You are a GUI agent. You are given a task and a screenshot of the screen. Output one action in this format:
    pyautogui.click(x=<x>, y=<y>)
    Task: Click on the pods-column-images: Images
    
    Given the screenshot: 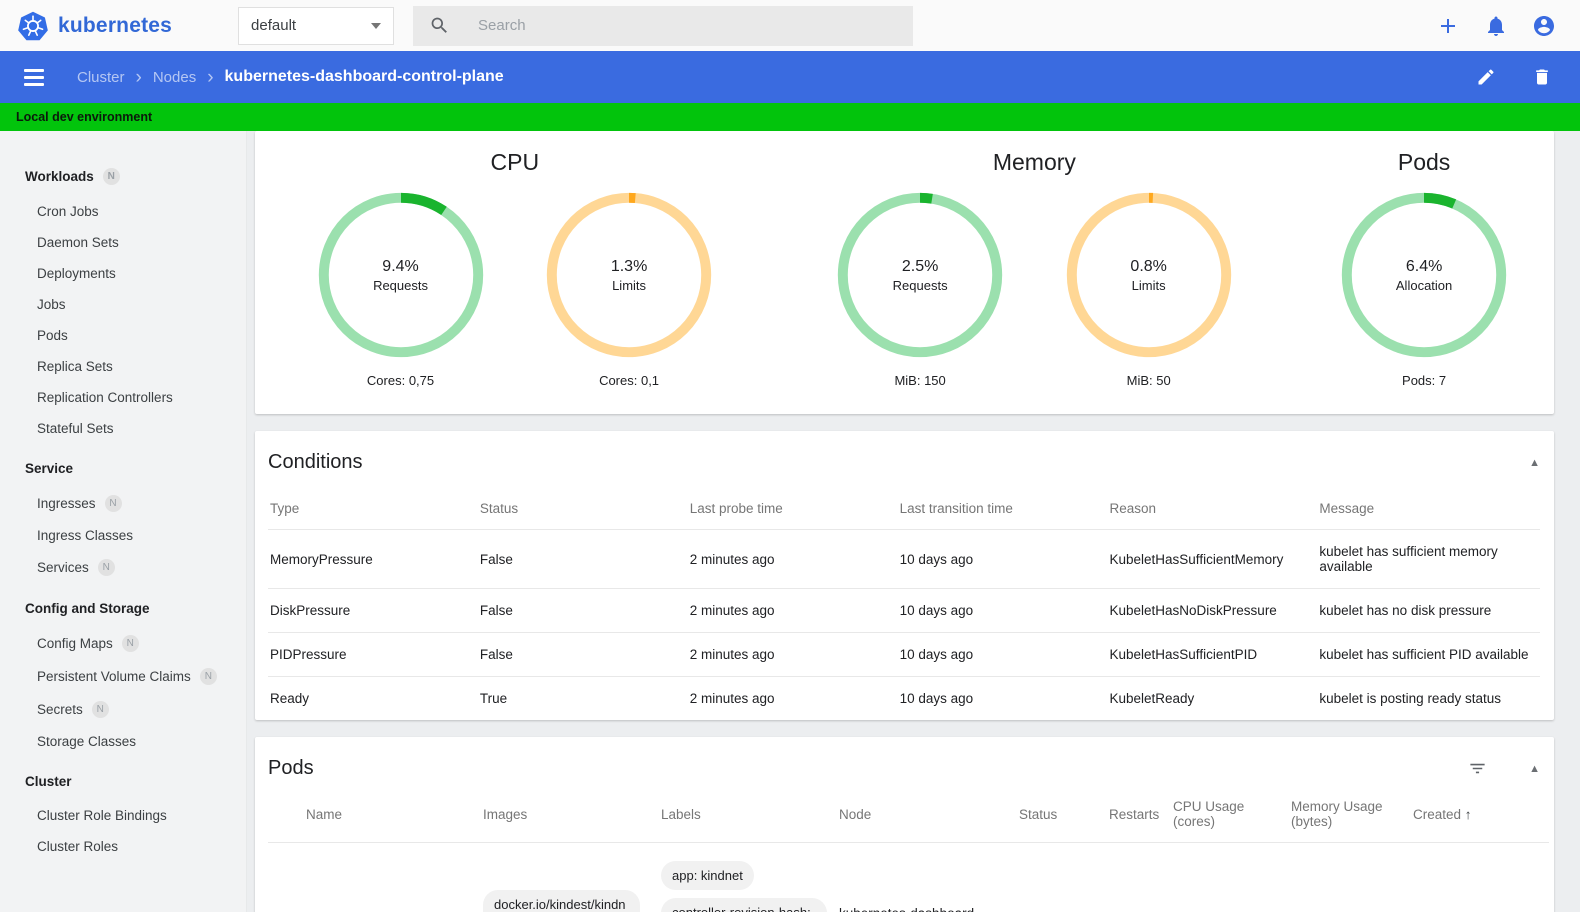 What is the action you would take?
    pyautogui.click(x=570, y=814)
    